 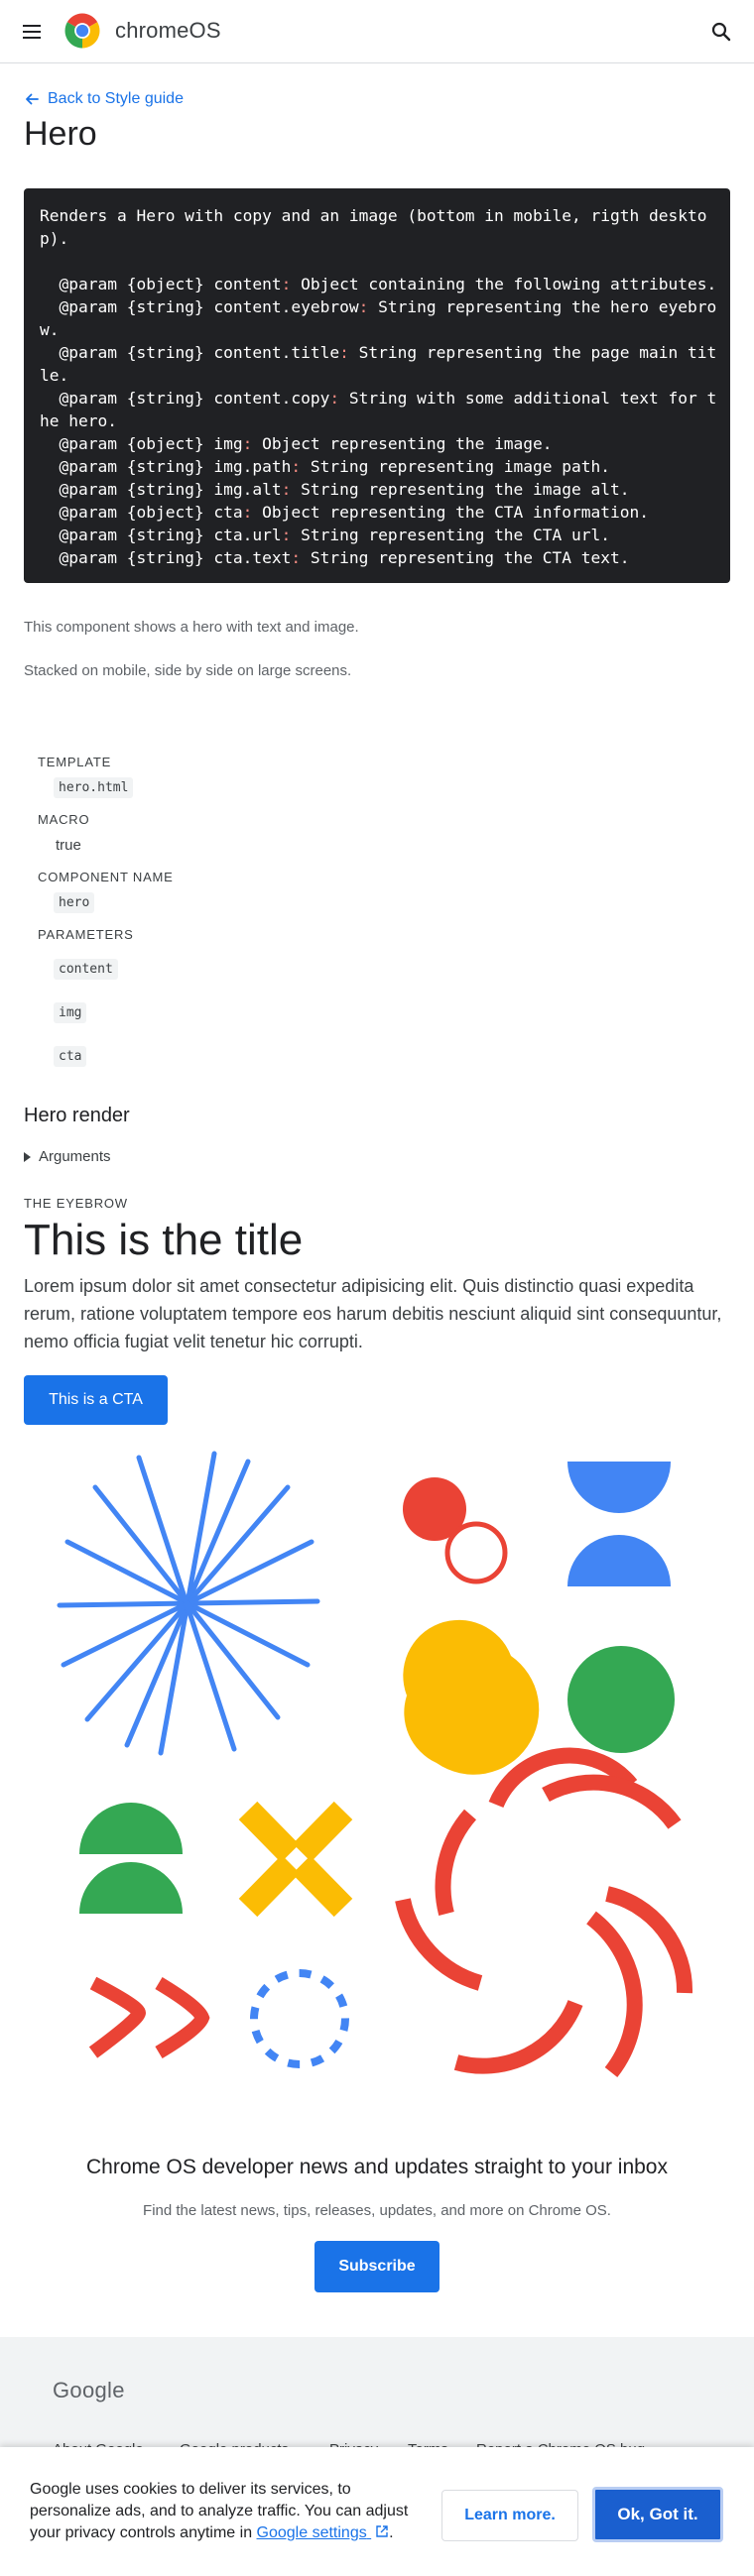 What do you see at coordinates (77, 1115) in the screenshot?
I see `hero-render-heading: Hero render` at bounding box center [77, 1115].